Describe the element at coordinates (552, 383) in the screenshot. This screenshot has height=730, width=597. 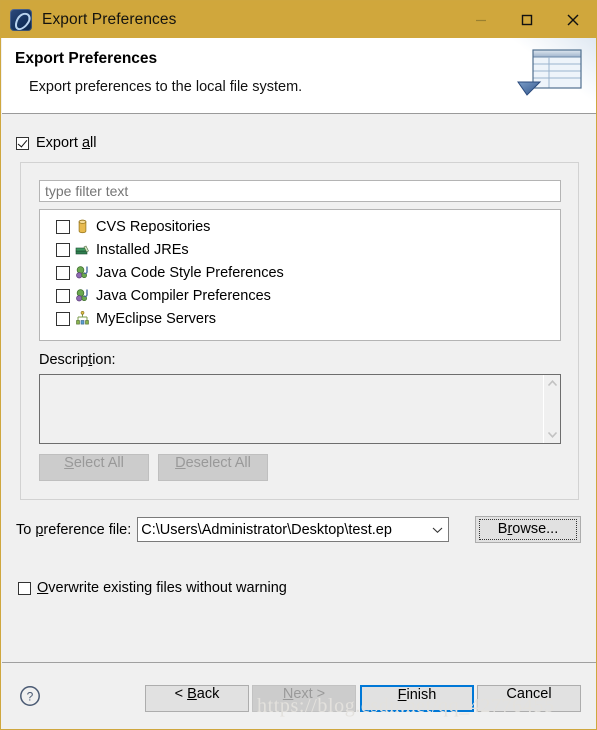
I see `scroll-up-icon` at that location.